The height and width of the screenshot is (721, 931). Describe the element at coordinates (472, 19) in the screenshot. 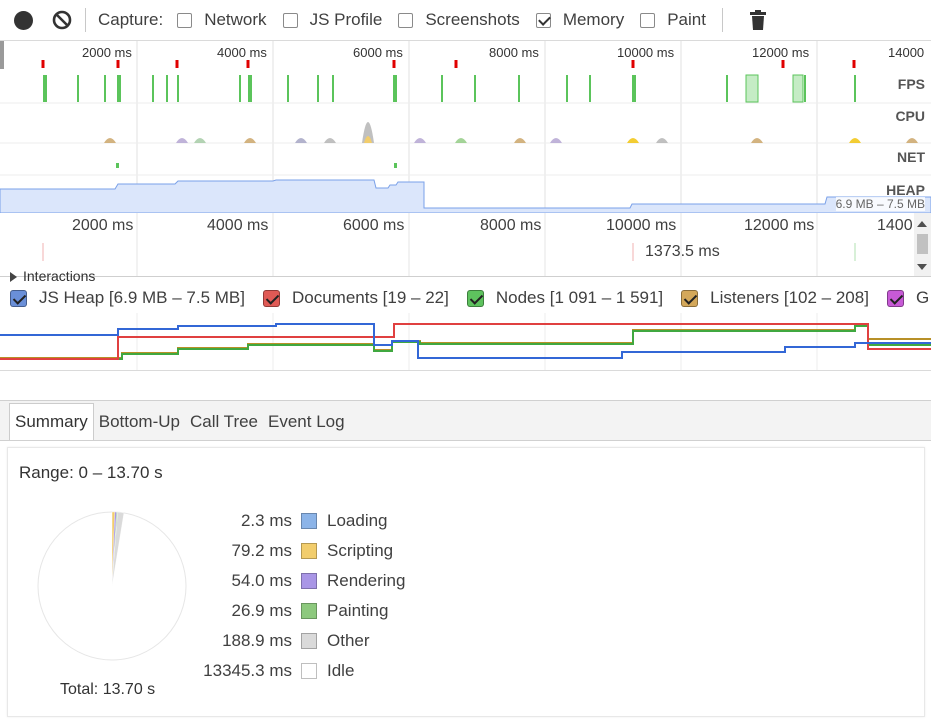

I see `checkbox-label: Screenshots` at that location.